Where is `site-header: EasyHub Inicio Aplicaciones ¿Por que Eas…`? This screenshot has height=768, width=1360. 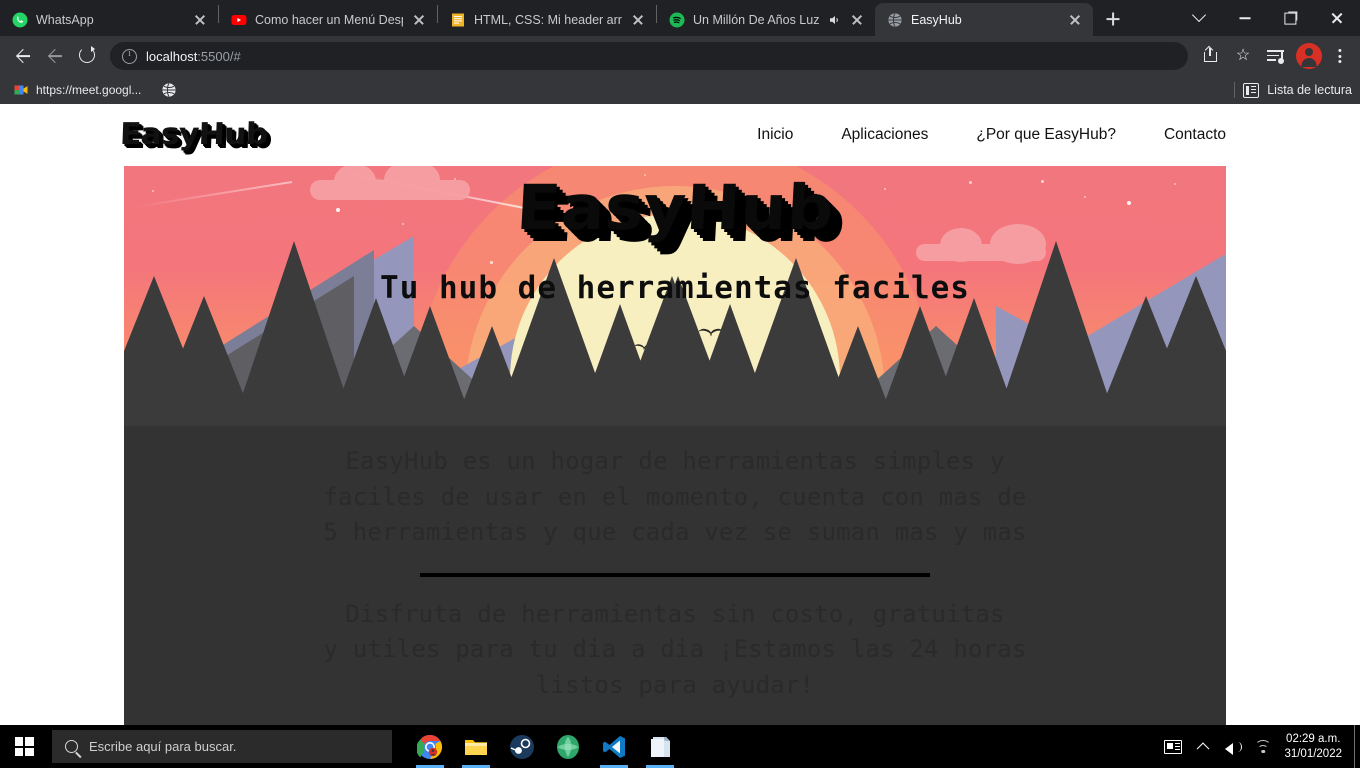
site-header: EasyHub Inicio Aplicaciones ¿Por que Eas… is located at coordinates (680, 135).